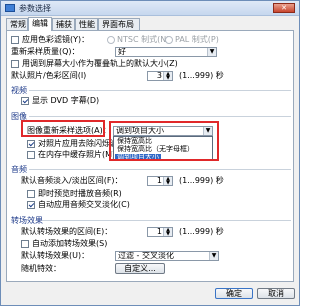 This screenshot has height=306, width=320. Describe the element at coordinates (17, 24) in the screenshot. I see `tab-general: 常规` at that location.